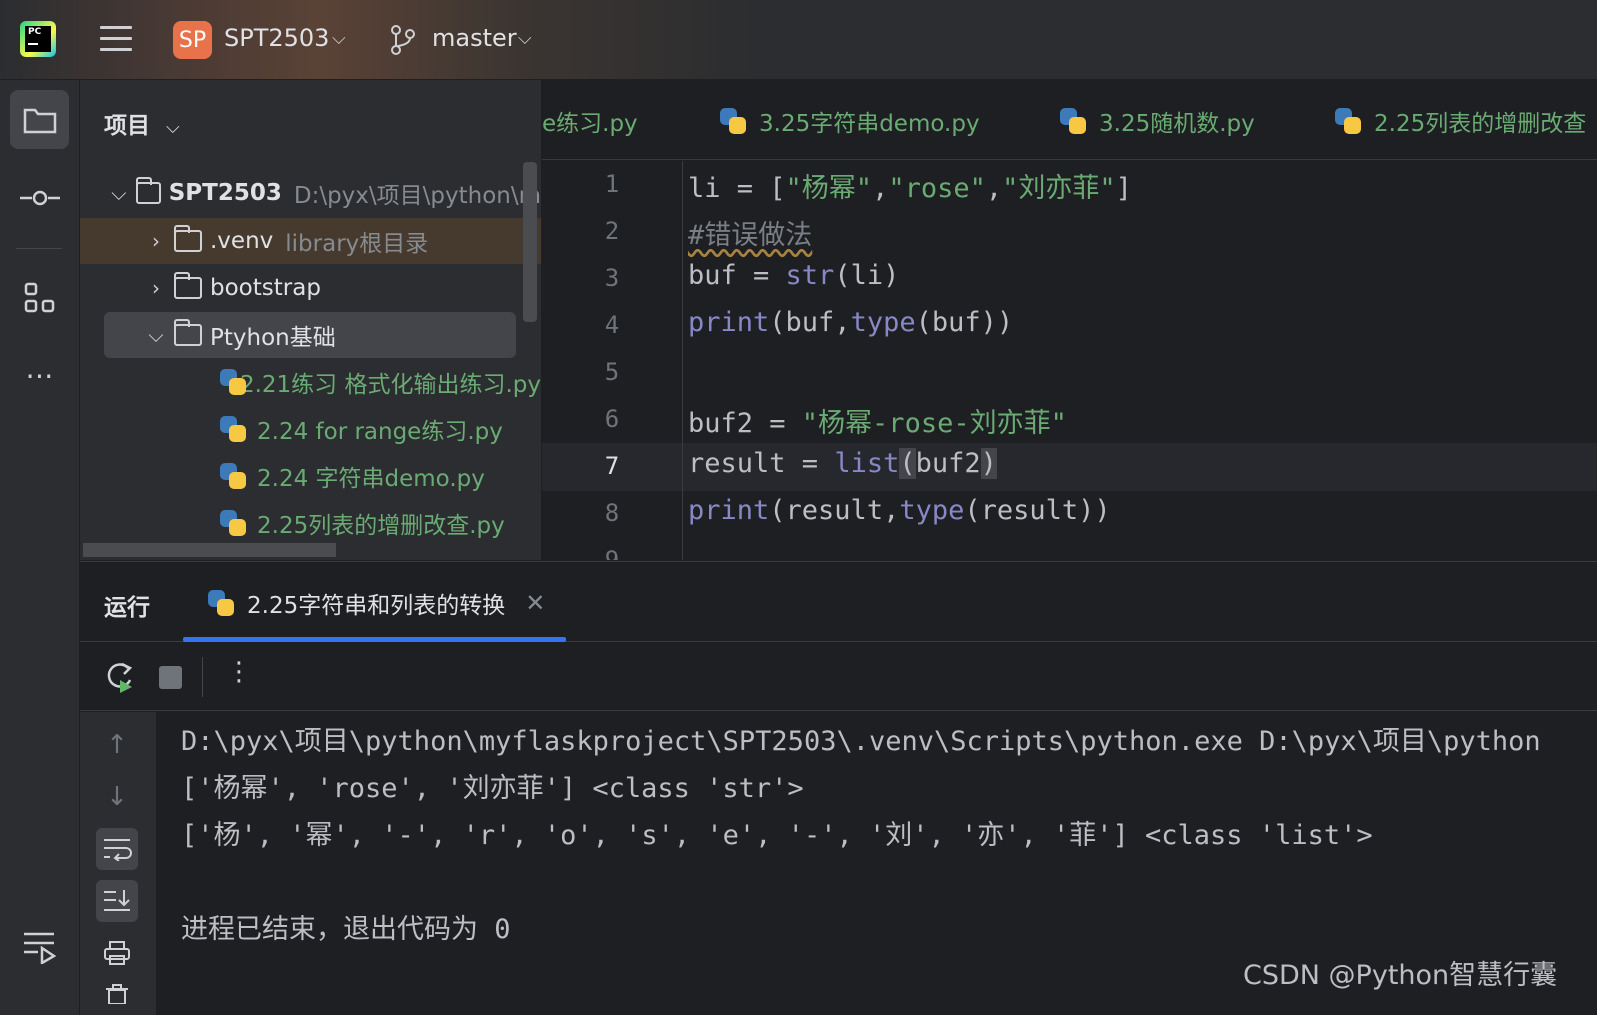 The height and width of the screenshot is (1015, 1597). Describe the element at coordinates (612, 466) in the screenshot. I see `line-number-current: 7` at that location.